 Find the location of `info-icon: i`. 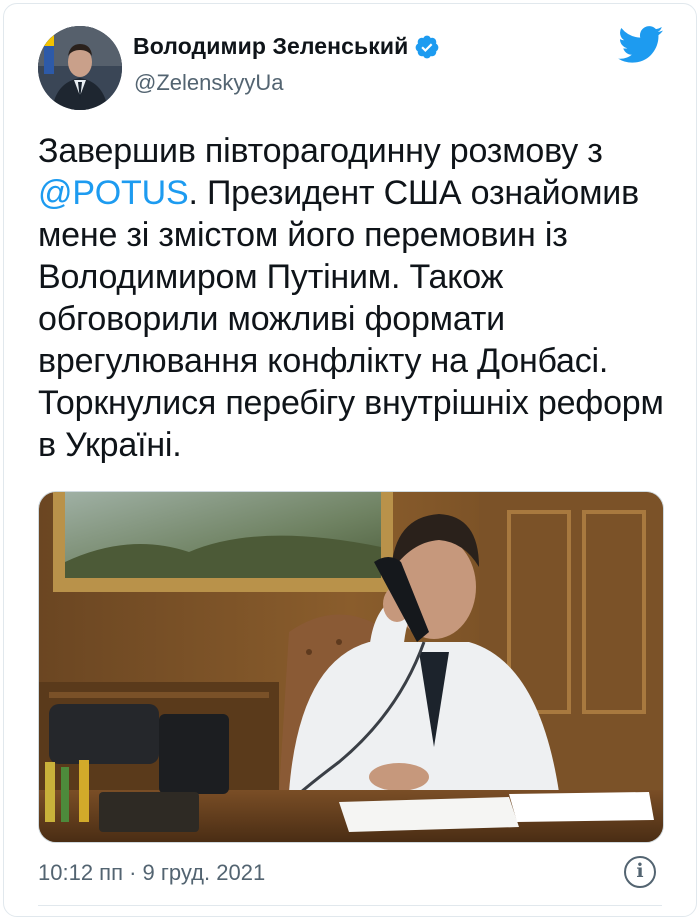

info-icon: i is located at coordinates (640, 872).